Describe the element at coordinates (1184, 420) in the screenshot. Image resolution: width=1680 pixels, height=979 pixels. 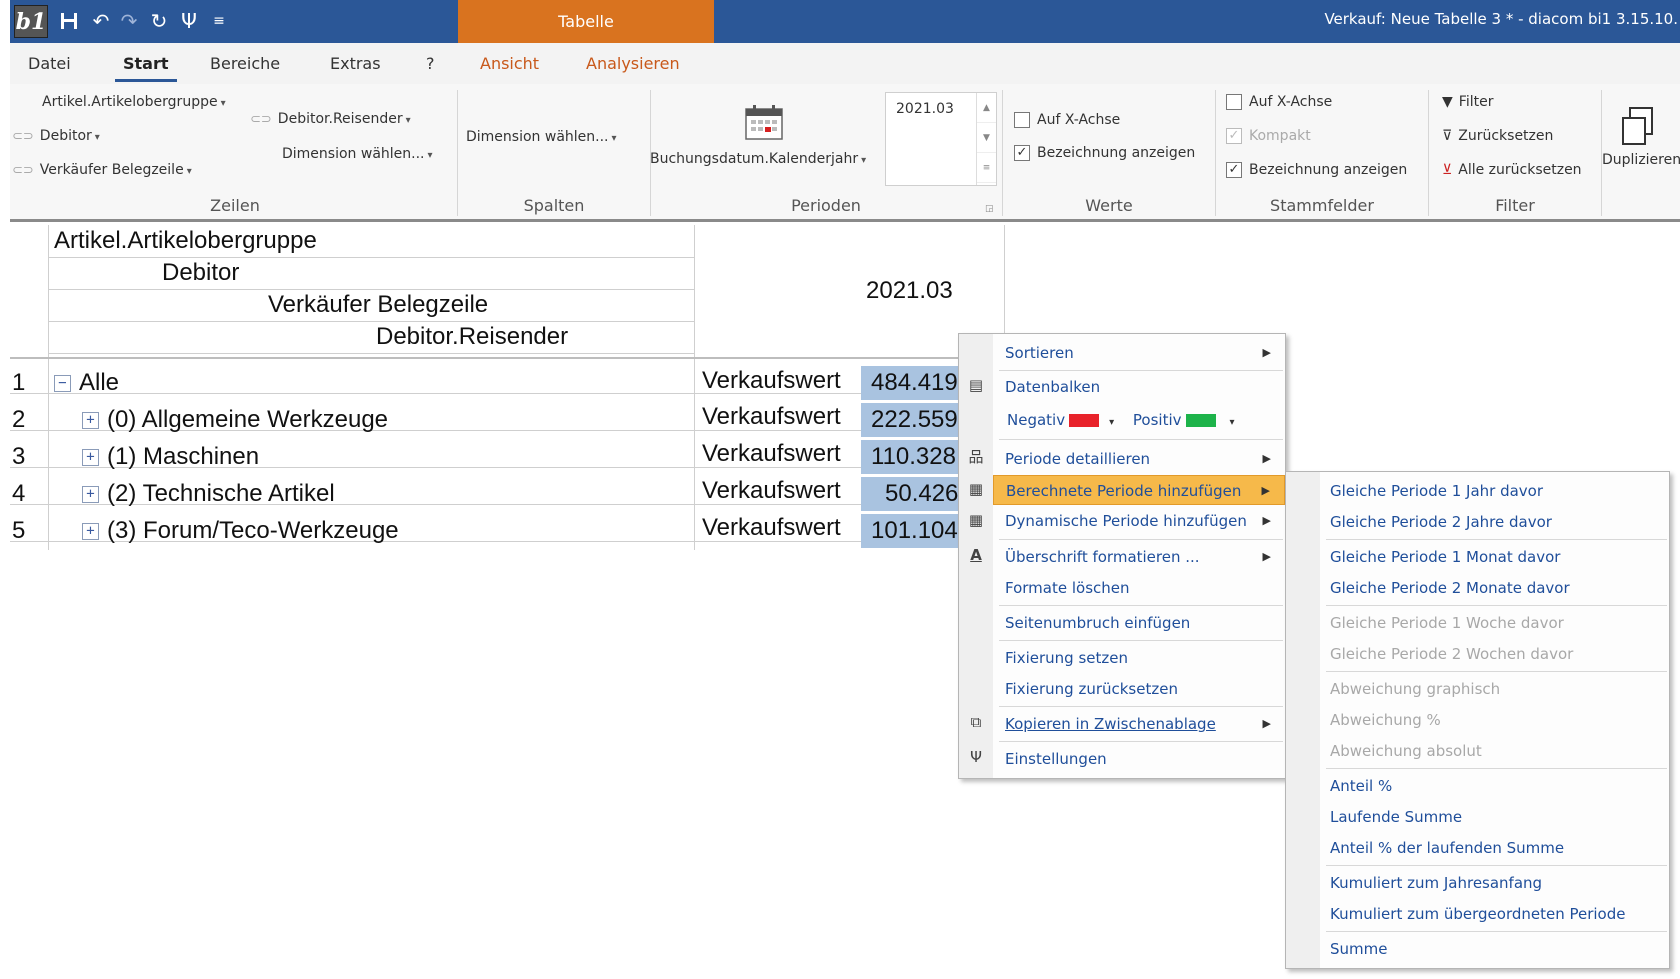
I see `positiv-color-picker: Positiv ▾` at that location.